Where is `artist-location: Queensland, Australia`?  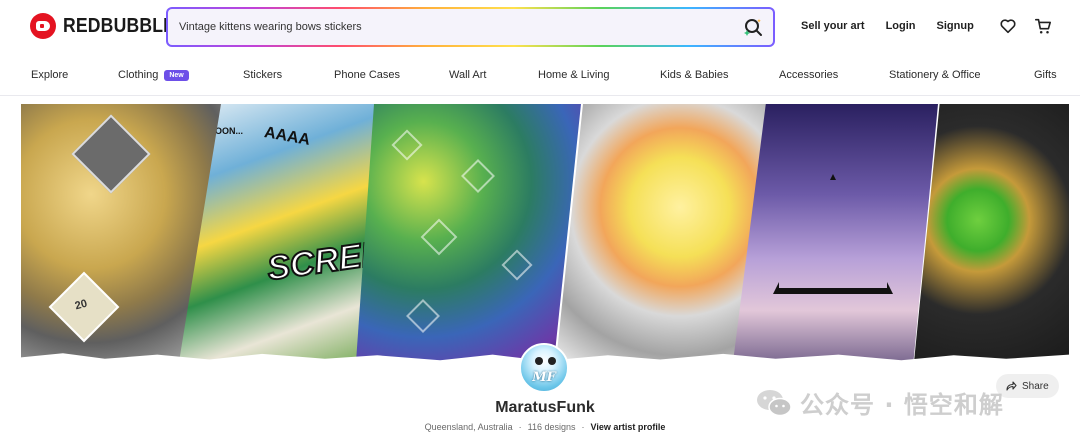 artist-location: Queensland, Australia is located at coordinates (468, 427).